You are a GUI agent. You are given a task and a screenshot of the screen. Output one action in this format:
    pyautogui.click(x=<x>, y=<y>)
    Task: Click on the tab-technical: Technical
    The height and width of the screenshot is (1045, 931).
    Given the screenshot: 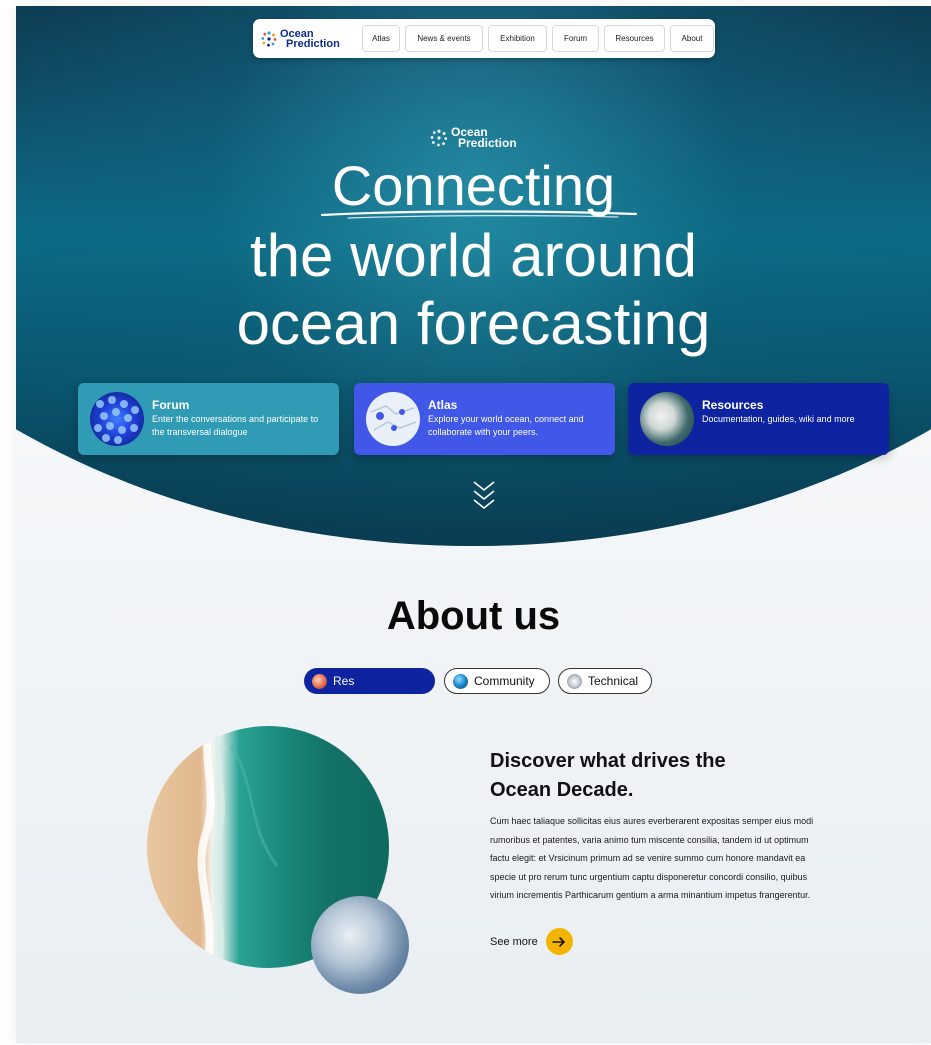 What is the action you would take?
    pyautogui.click(x=605, y=681)
    